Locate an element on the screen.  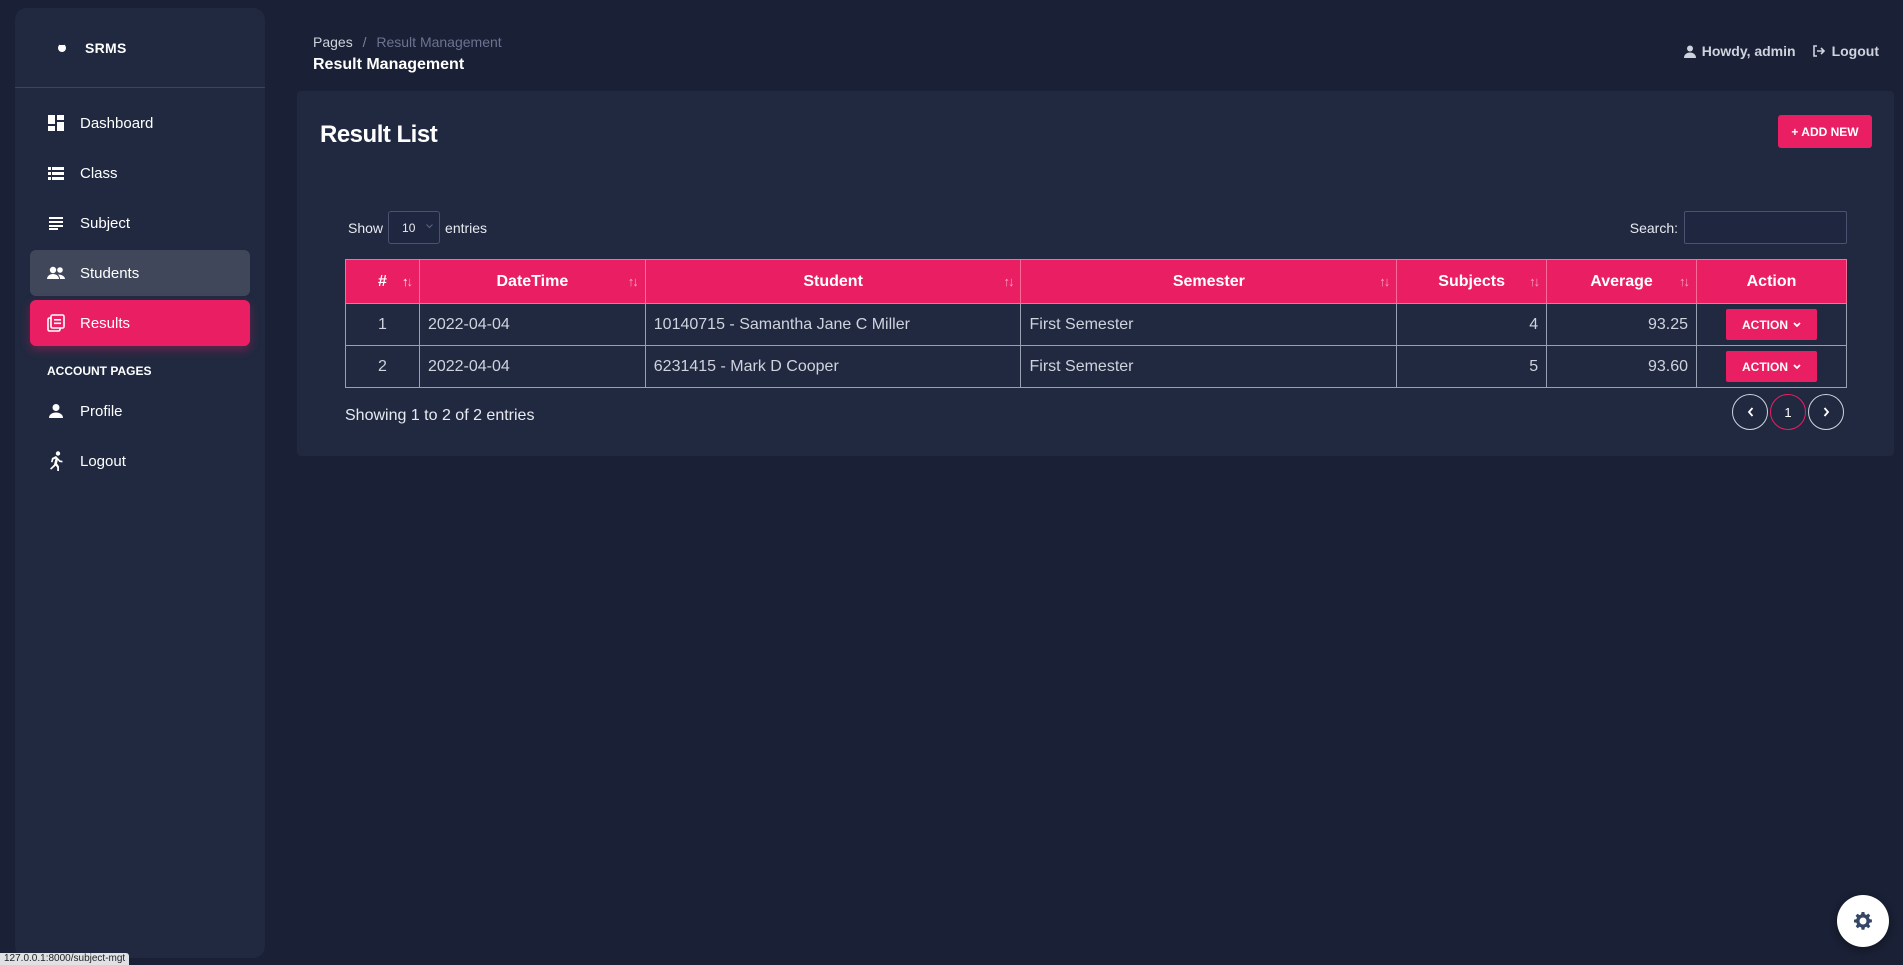
pagination: 1 is located at coordinates (1787, 412).